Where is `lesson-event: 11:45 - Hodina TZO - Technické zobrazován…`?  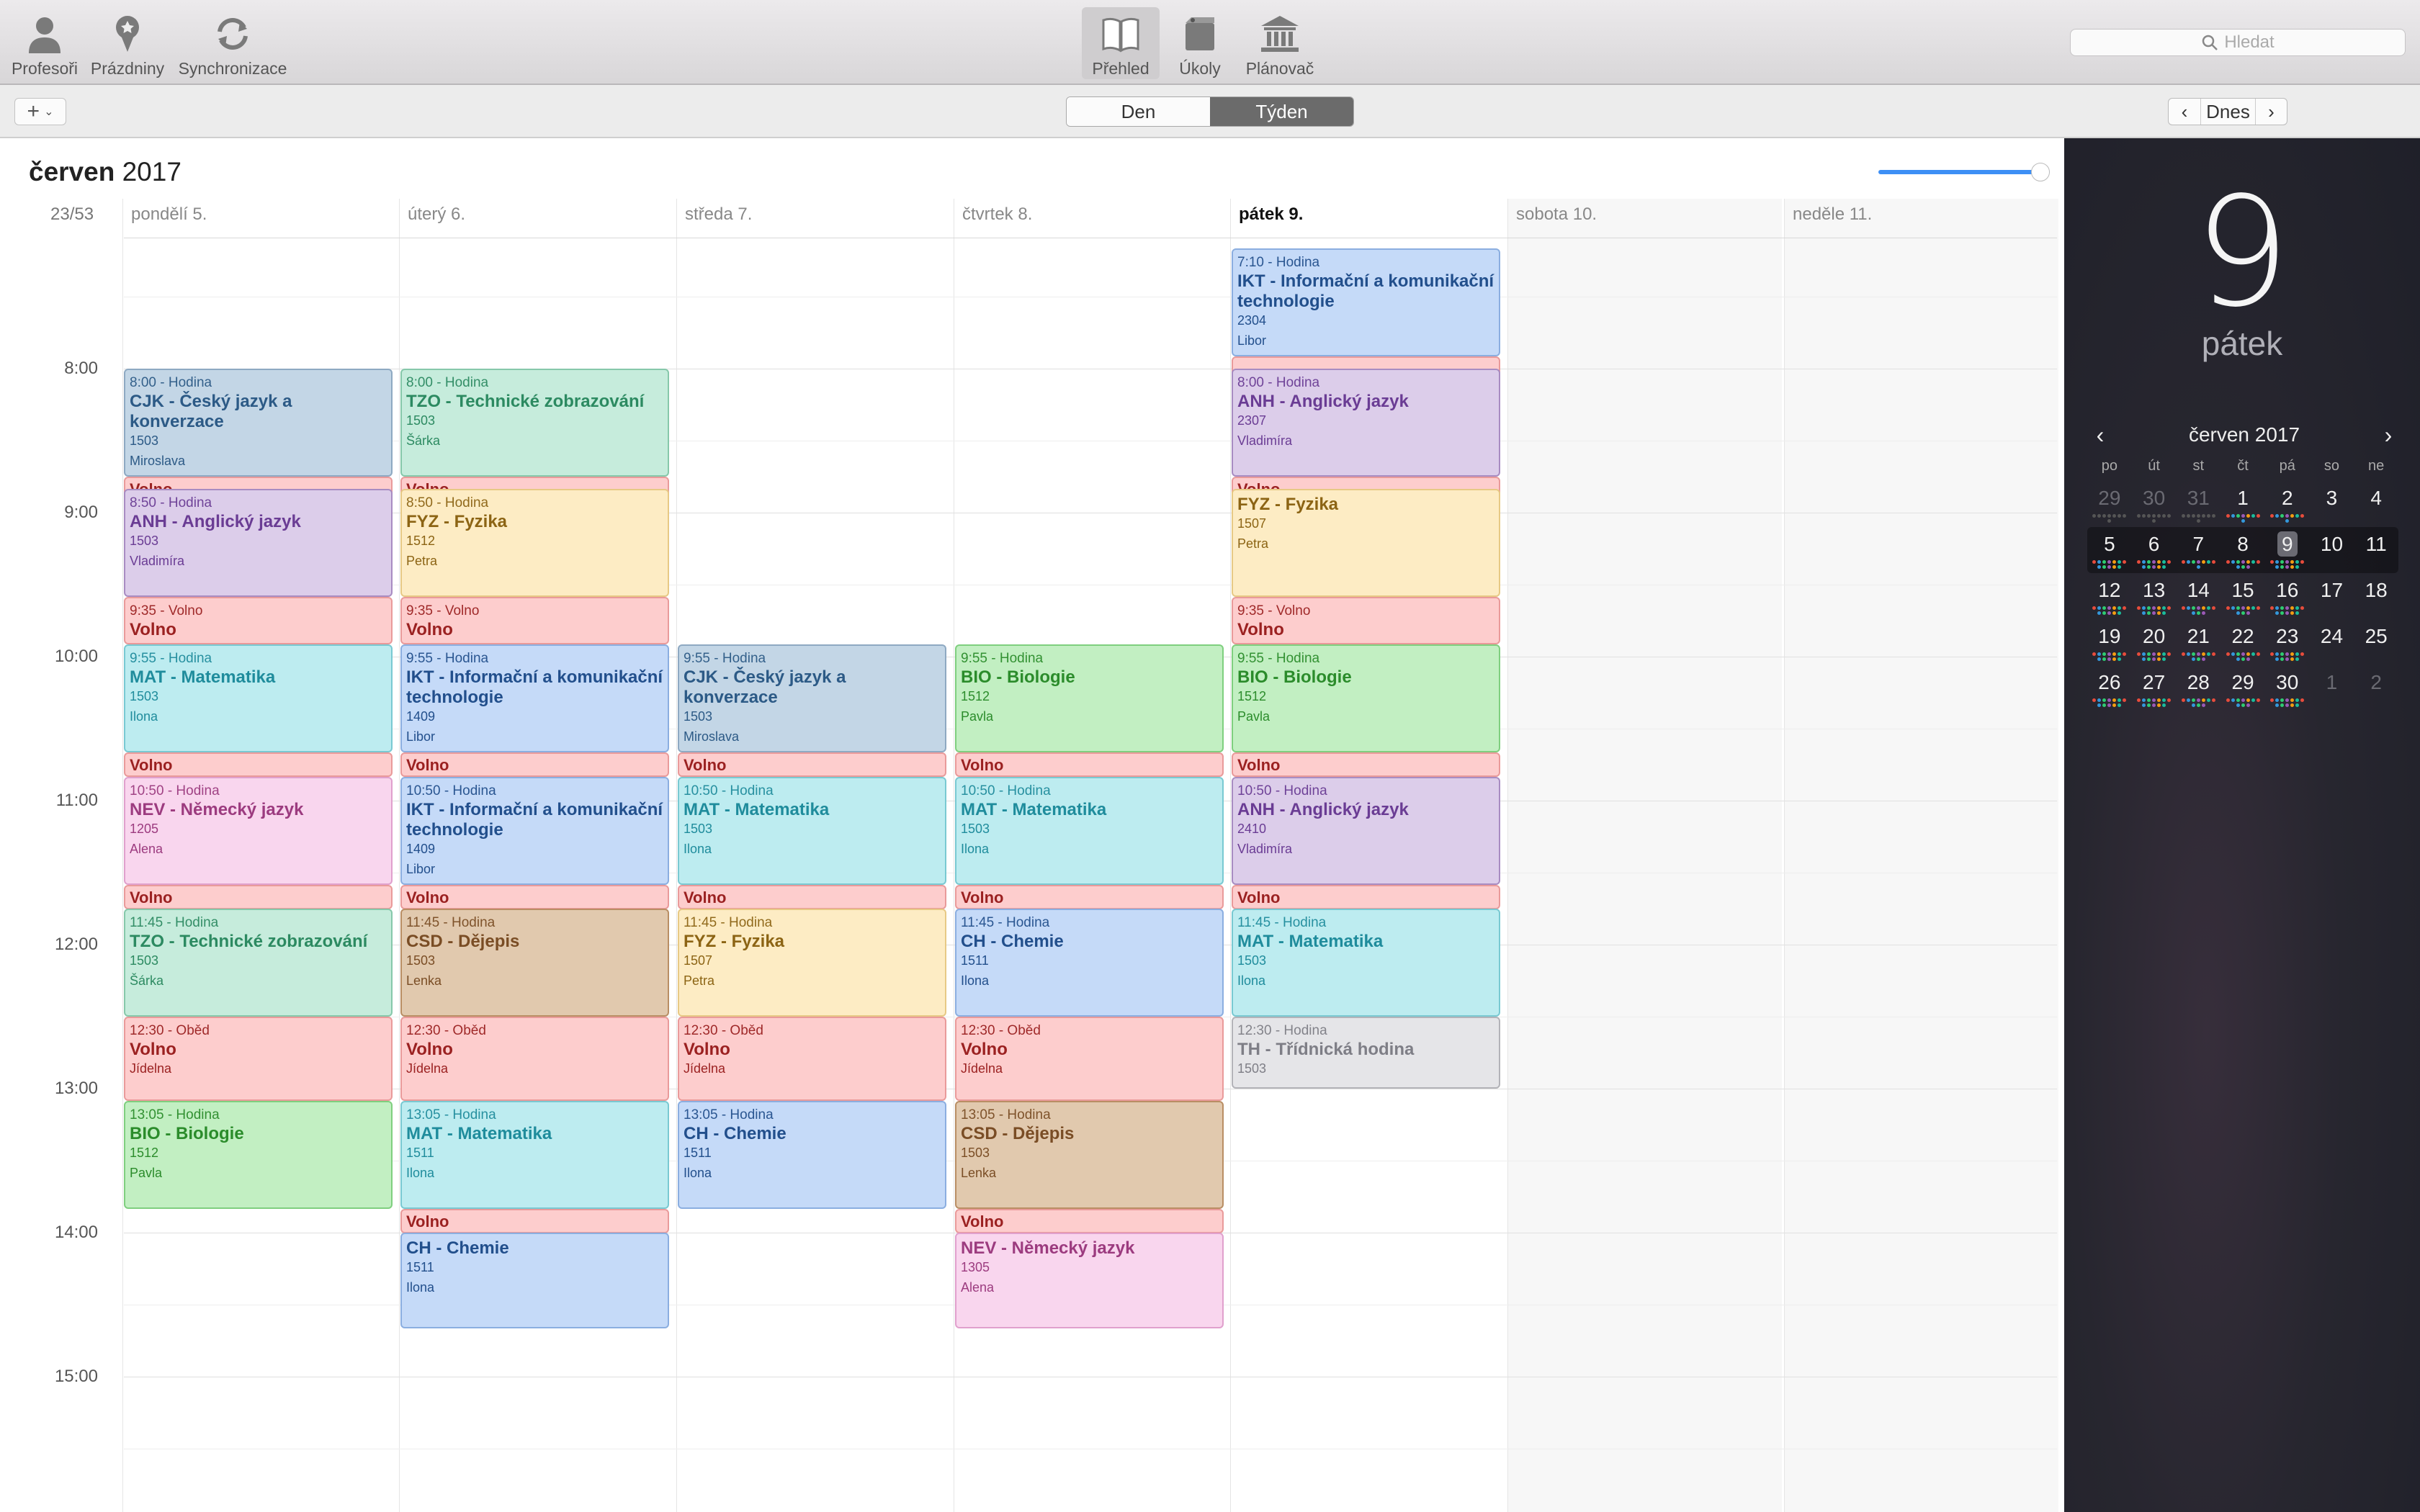 lesson-event: 11:45 - Hodina TZO - Technické zobrazován… is located at coordinates (258, 963).